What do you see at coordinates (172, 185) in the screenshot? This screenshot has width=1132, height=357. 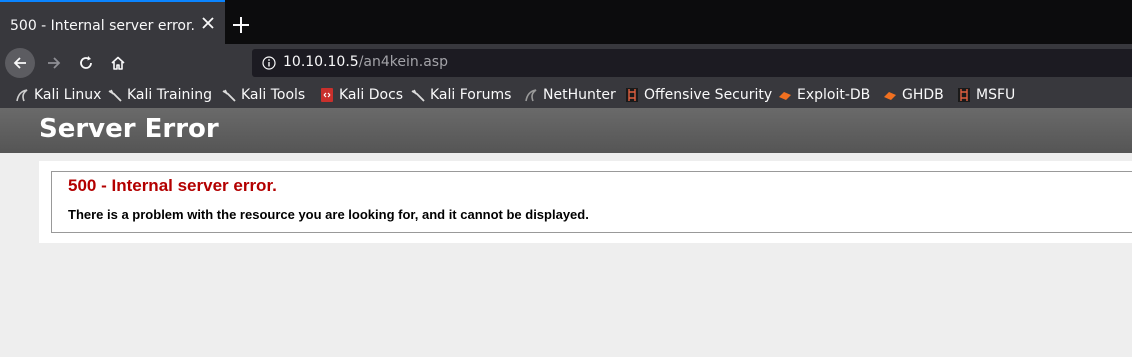 I see `error-title: 500 - Internal server error.` at bounding box center [172, 185].